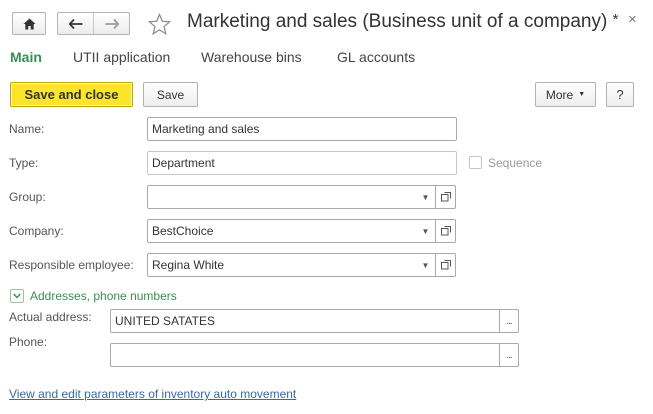  What do you see at coordinates (121, 57) in the screenshot?
I see `tab-utii-application: UTII application` at bounding box center [121, 57].